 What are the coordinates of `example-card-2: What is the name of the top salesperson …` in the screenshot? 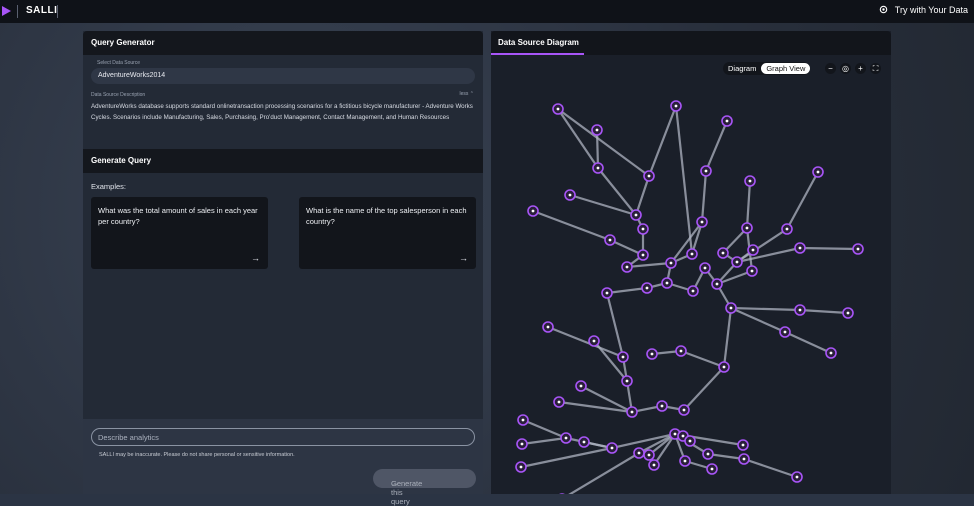 It's located at (387, 233).